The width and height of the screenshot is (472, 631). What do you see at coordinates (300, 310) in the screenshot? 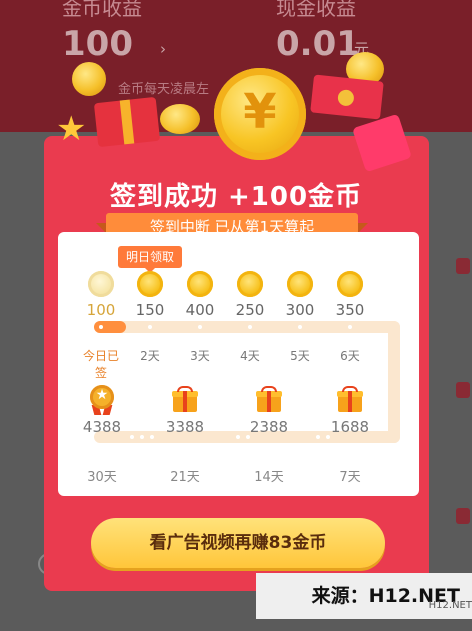
I see `day-coin-amount: 300` at bounding box center [300, 310].